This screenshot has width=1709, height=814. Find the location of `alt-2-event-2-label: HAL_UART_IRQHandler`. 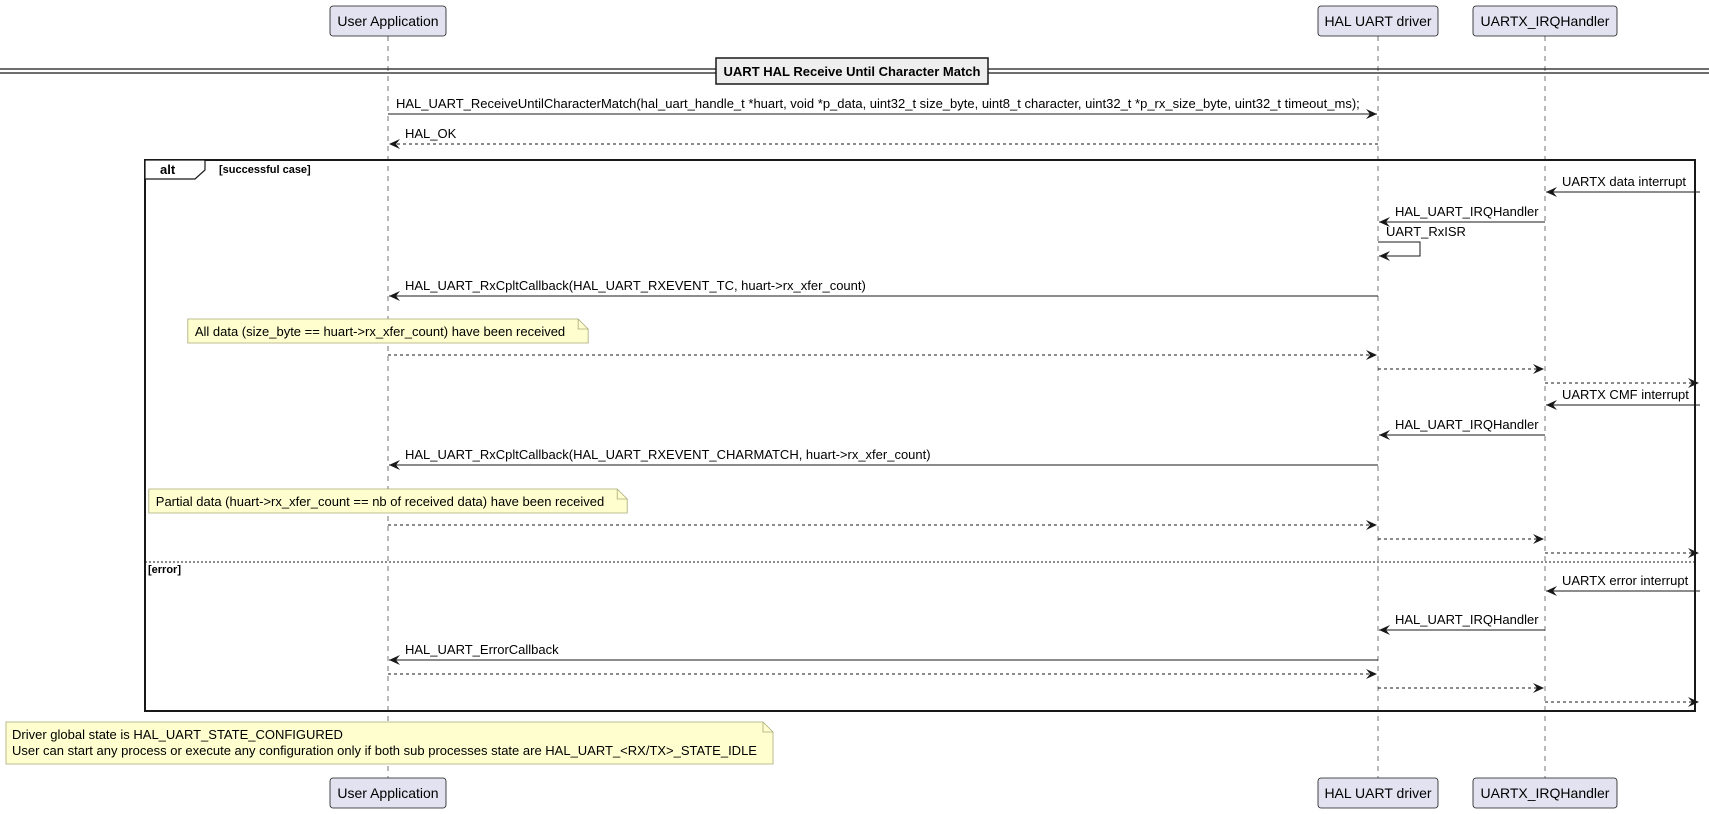

alt-2-event-2-label: HAL_UART_IRQHandler is located at coordinates (1467, 619).